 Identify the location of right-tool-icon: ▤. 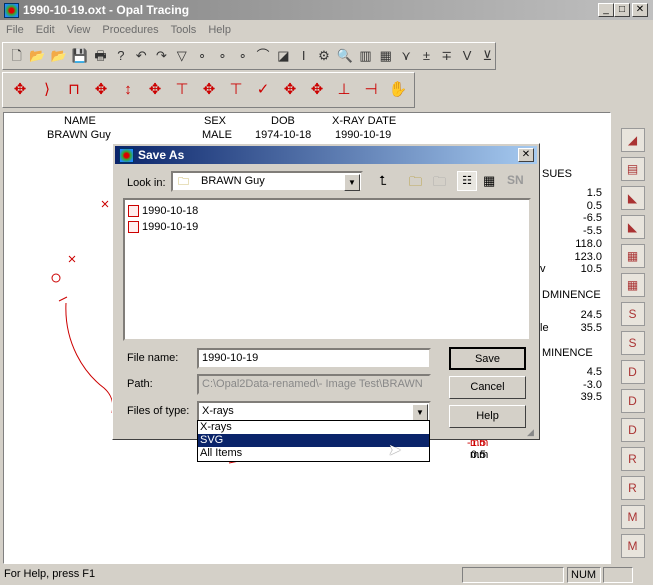
(632, 169).